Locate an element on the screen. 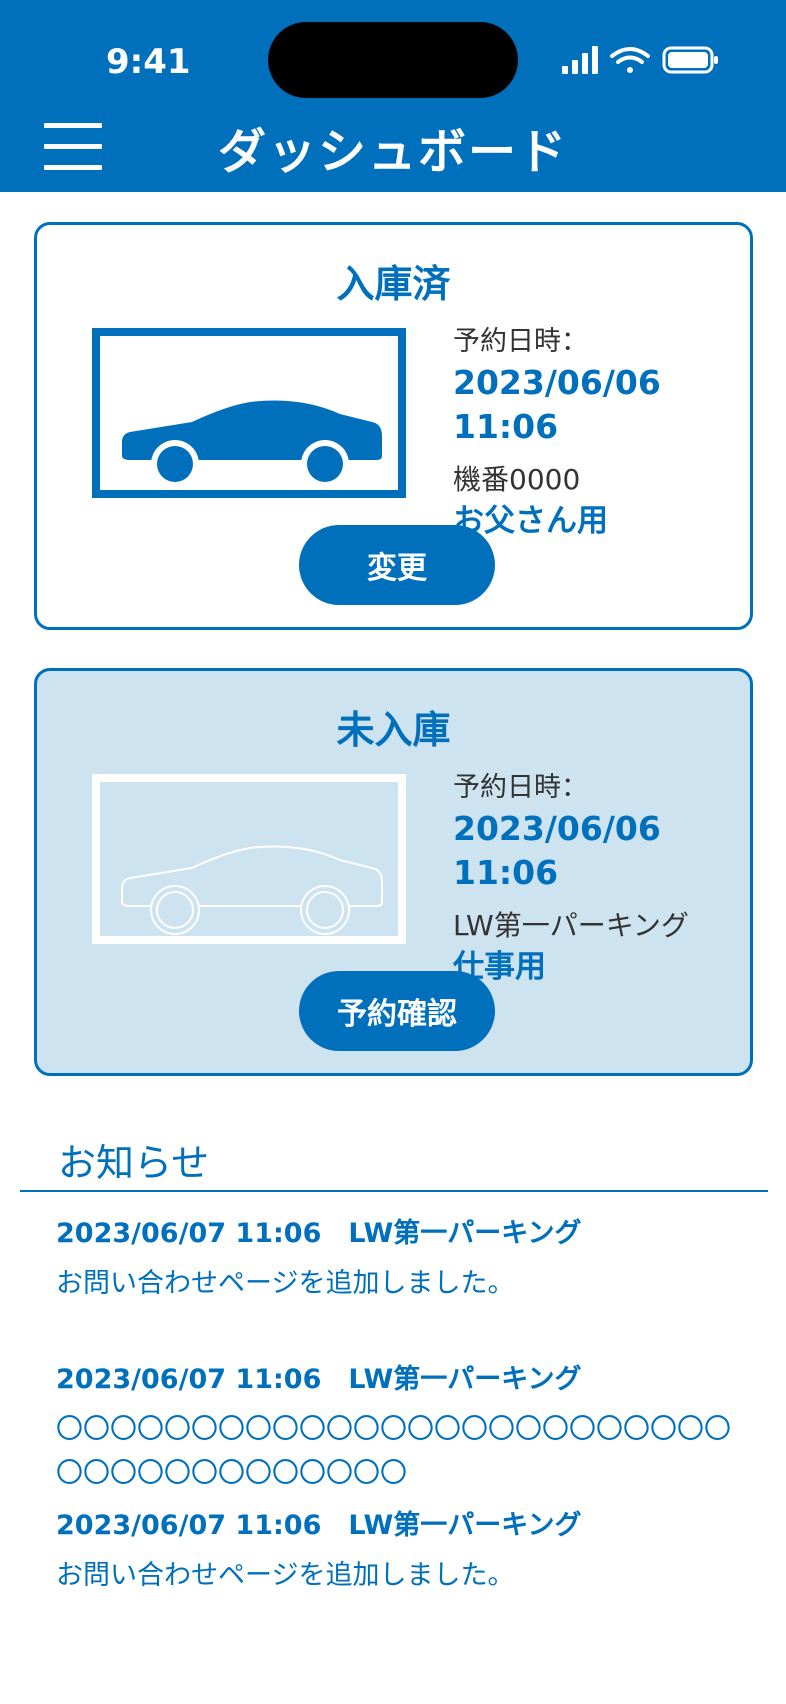 This screenshot has height=1704, width=786. app-header: 9:41 ダッシュボード is located at coordinates (393, 96).